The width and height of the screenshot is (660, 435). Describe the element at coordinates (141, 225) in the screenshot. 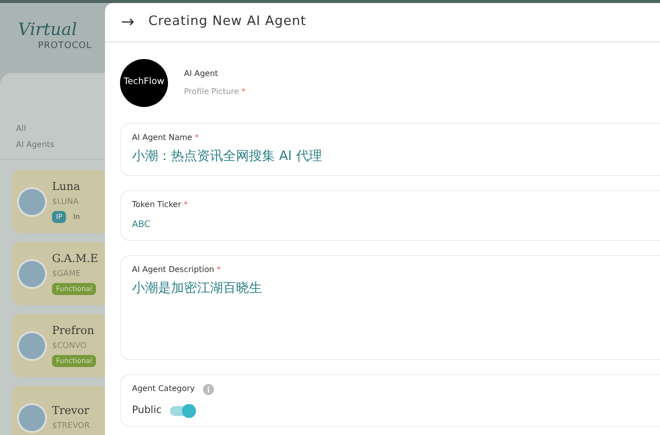

I see `field-value: ABC` at that location.